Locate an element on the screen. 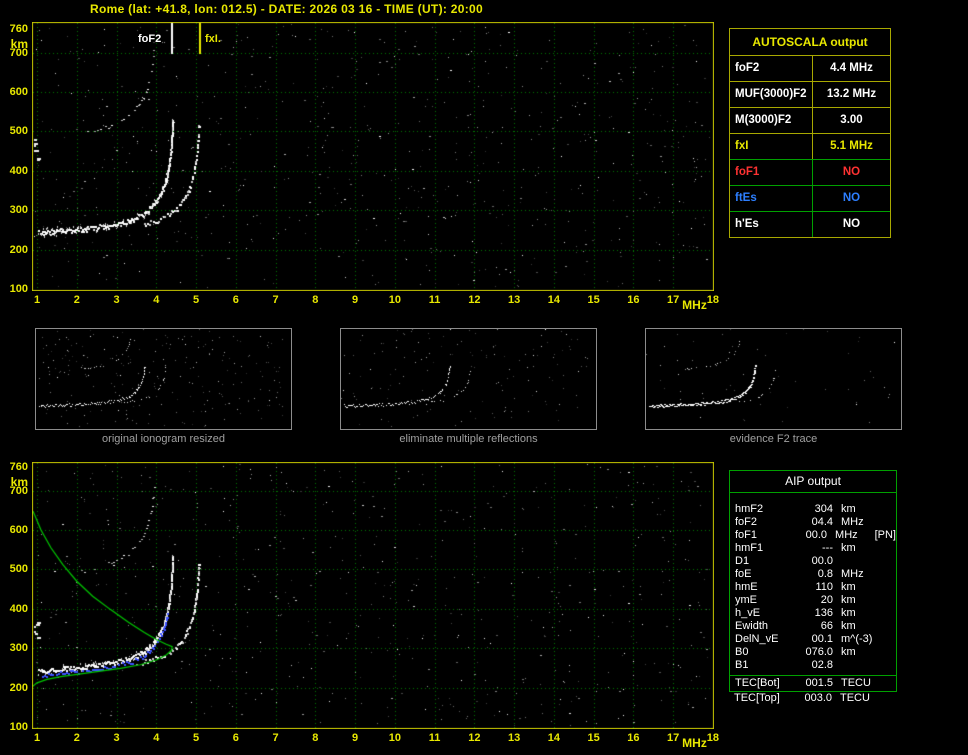 The height and width of the screenshot is (755, 968). aip-row-value: 00.1 is located at coordinates (822, 639).